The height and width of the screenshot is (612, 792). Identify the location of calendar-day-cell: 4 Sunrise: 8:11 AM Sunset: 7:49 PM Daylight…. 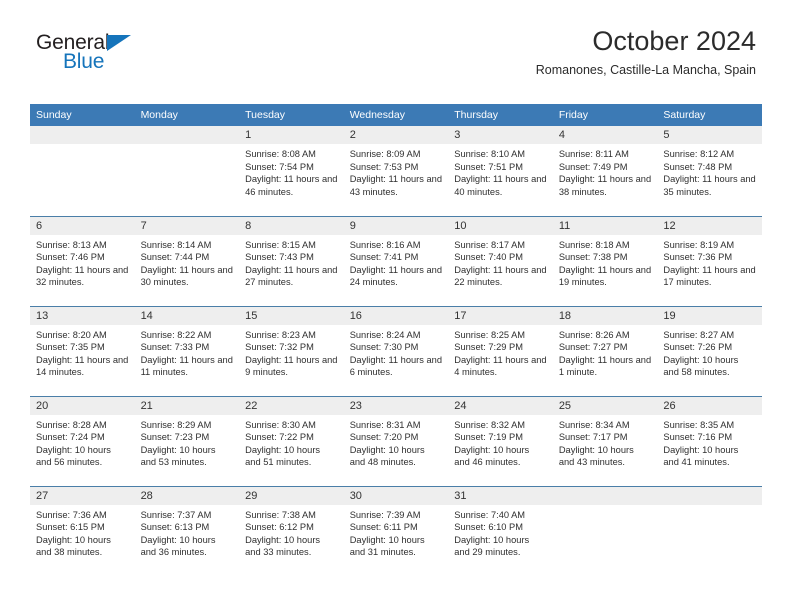
(605, 171).